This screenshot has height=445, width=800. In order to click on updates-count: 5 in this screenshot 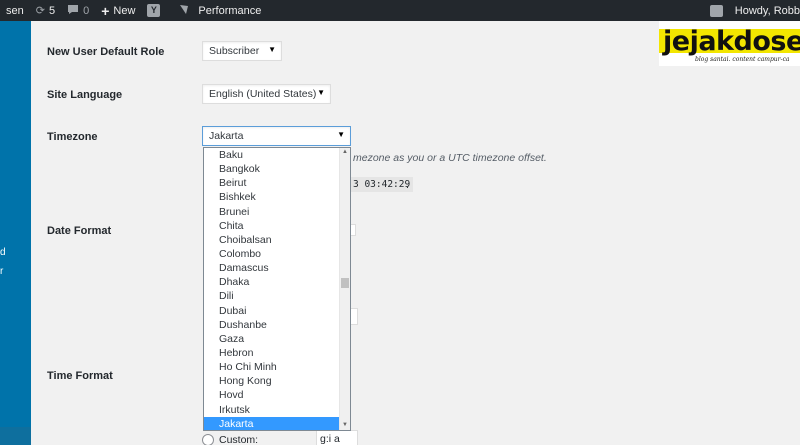, I will do `click(52, 10)`.